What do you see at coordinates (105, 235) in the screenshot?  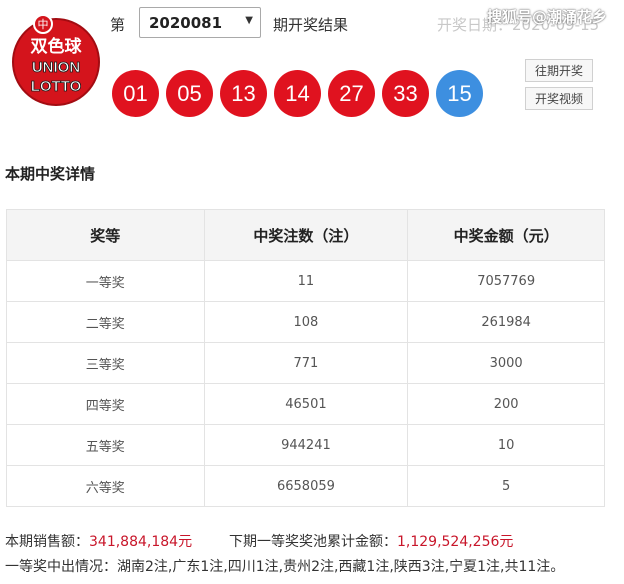 I see `header-prize-level: 奖等` at bounding box center [105, 235].